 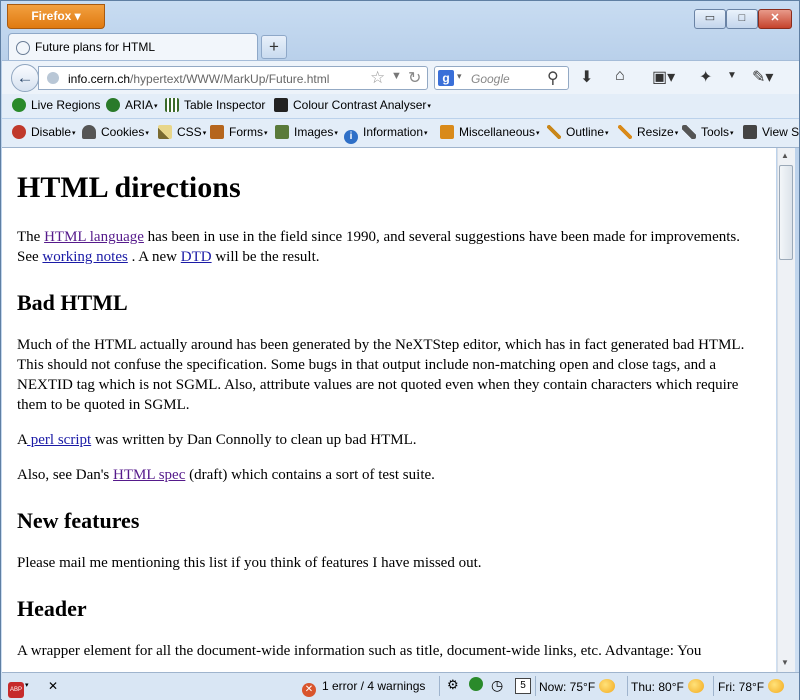 I want to click on close-window-button: ✕, so click(x=775, y=19).